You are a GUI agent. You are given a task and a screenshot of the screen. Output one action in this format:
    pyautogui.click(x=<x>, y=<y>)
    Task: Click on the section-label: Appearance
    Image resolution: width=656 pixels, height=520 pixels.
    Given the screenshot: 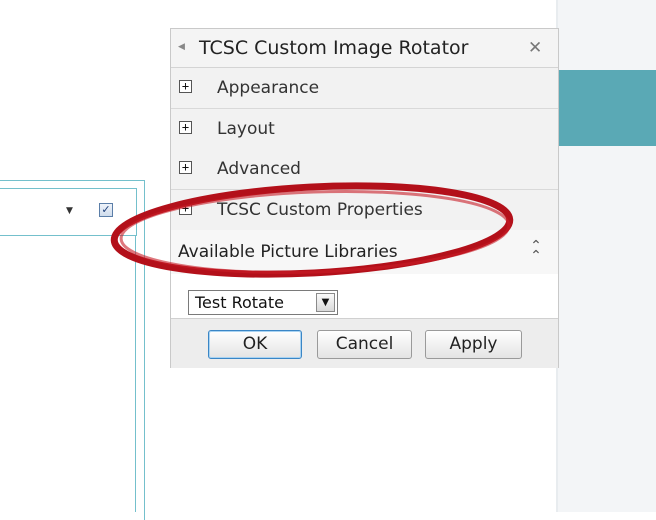 What is the action you would take?
    pyautogui.click(x=268, y=88)
    